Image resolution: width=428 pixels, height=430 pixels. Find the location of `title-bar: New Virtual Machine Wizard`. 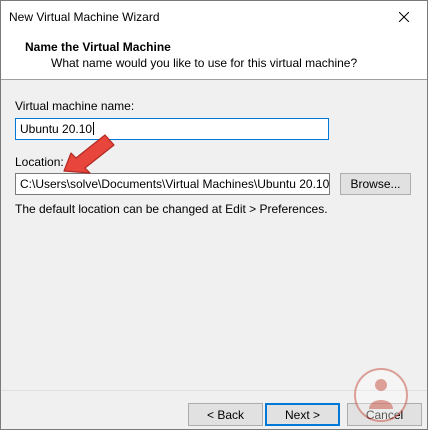

title-bar: New Virtual Machine Wizard is located at coordinates (214, 16).